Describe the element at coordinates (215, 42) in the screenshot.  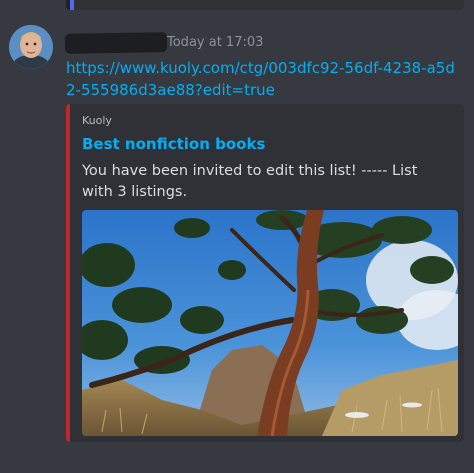
I see `message-timestamp: Today at 17:03` at that location.